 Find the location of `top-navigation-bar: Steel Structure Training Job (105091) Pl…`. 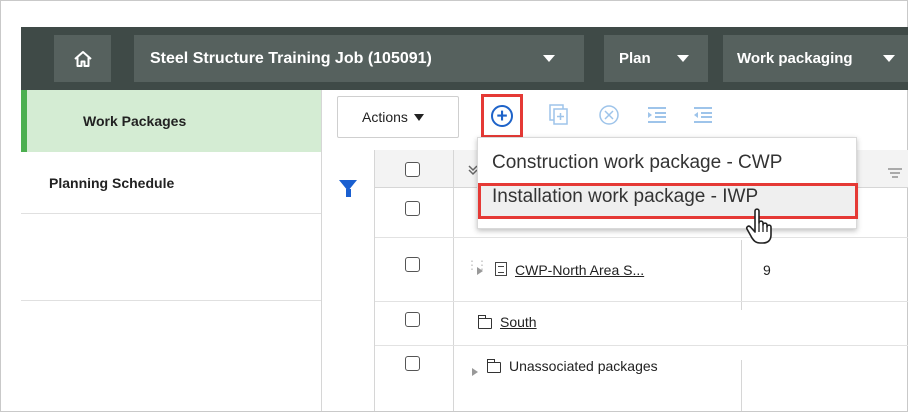

top-navigation-bar: Steel Structure Training Job (105091) Pl… is located at coordinates (464, 58).